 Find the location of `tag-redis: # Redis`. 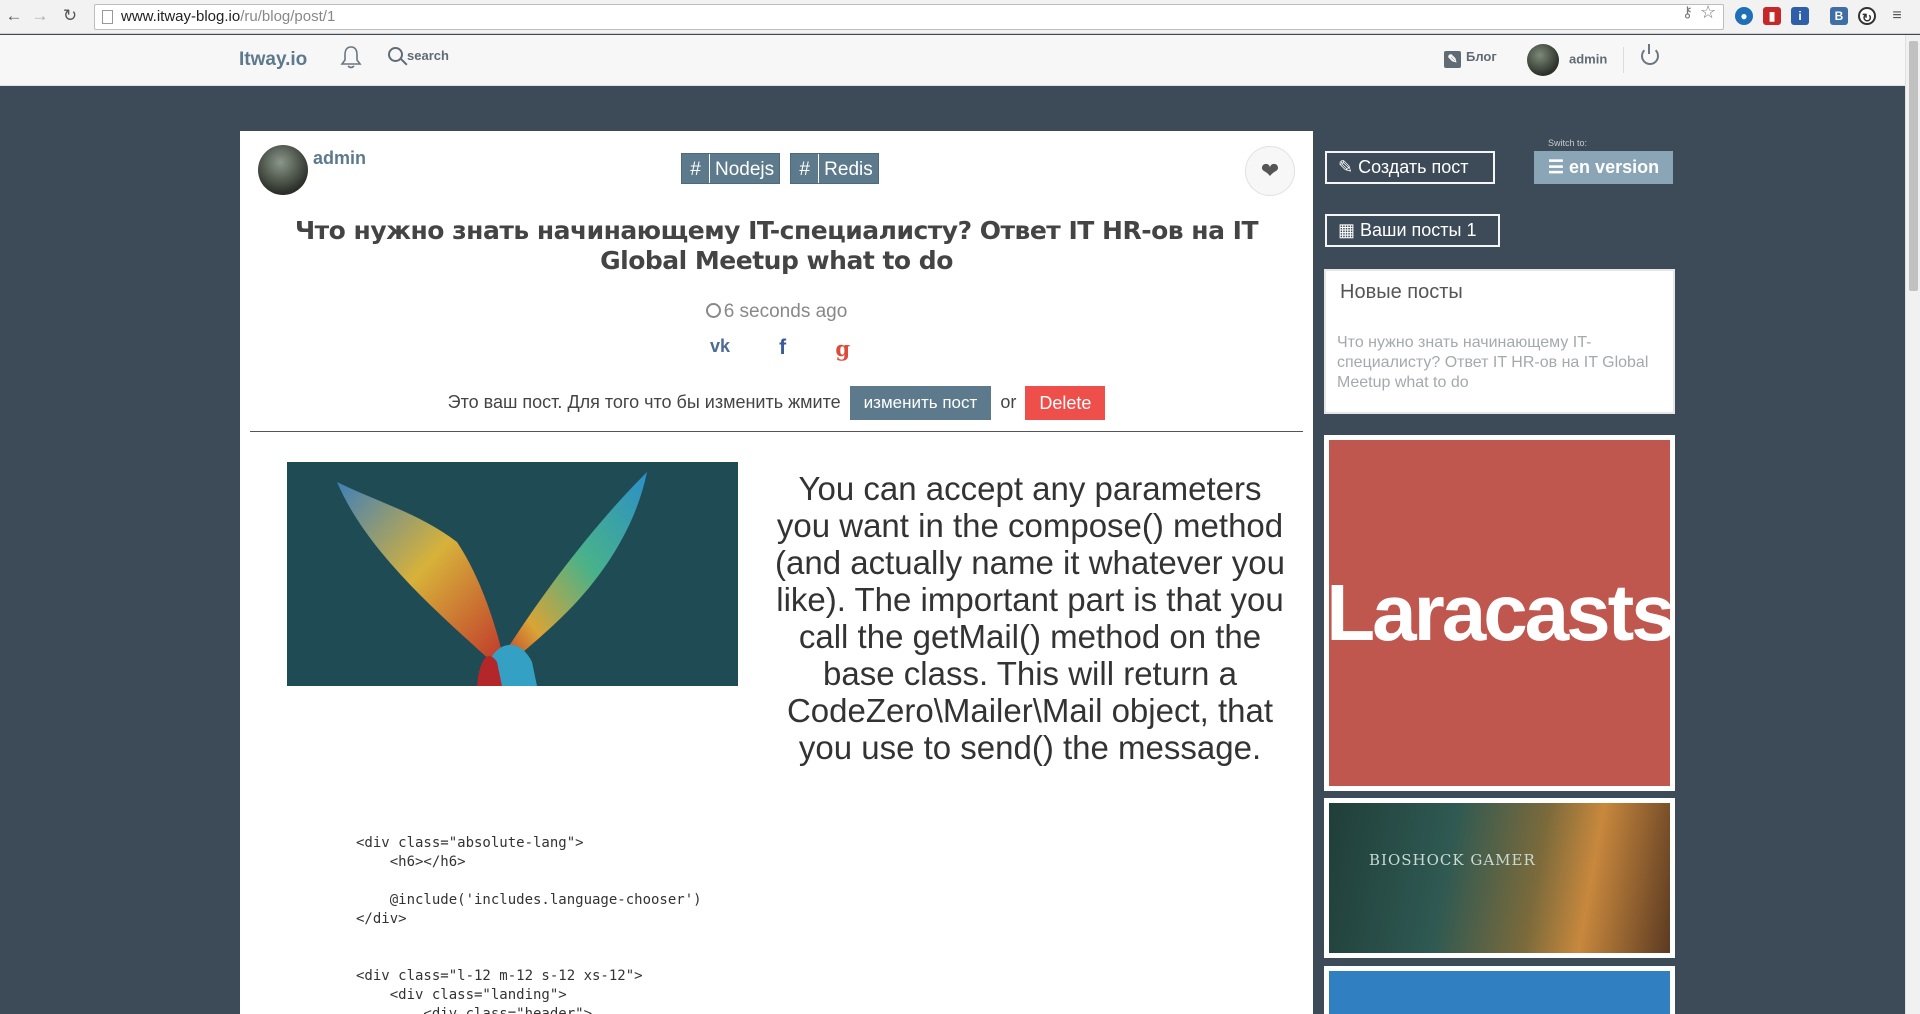

tag-redis: # Redis is located at coordinates (834, 168).